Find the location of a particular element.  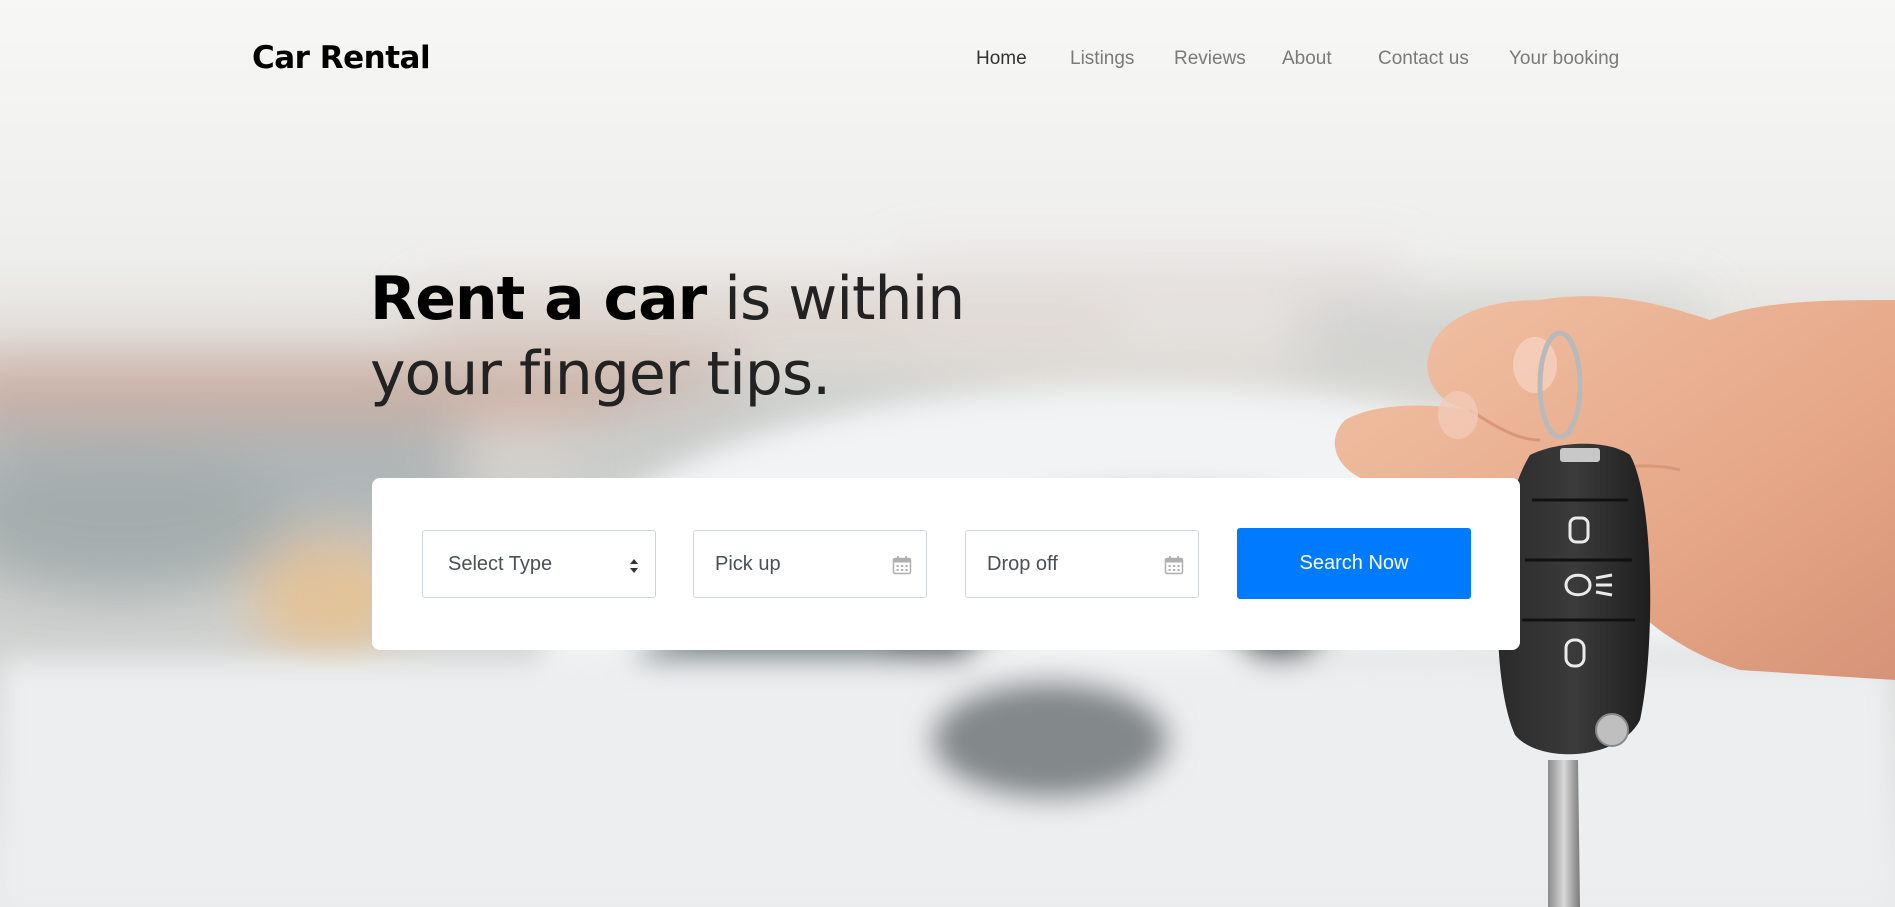

nav-item-home: Home is located at coordinates (1001, 59).